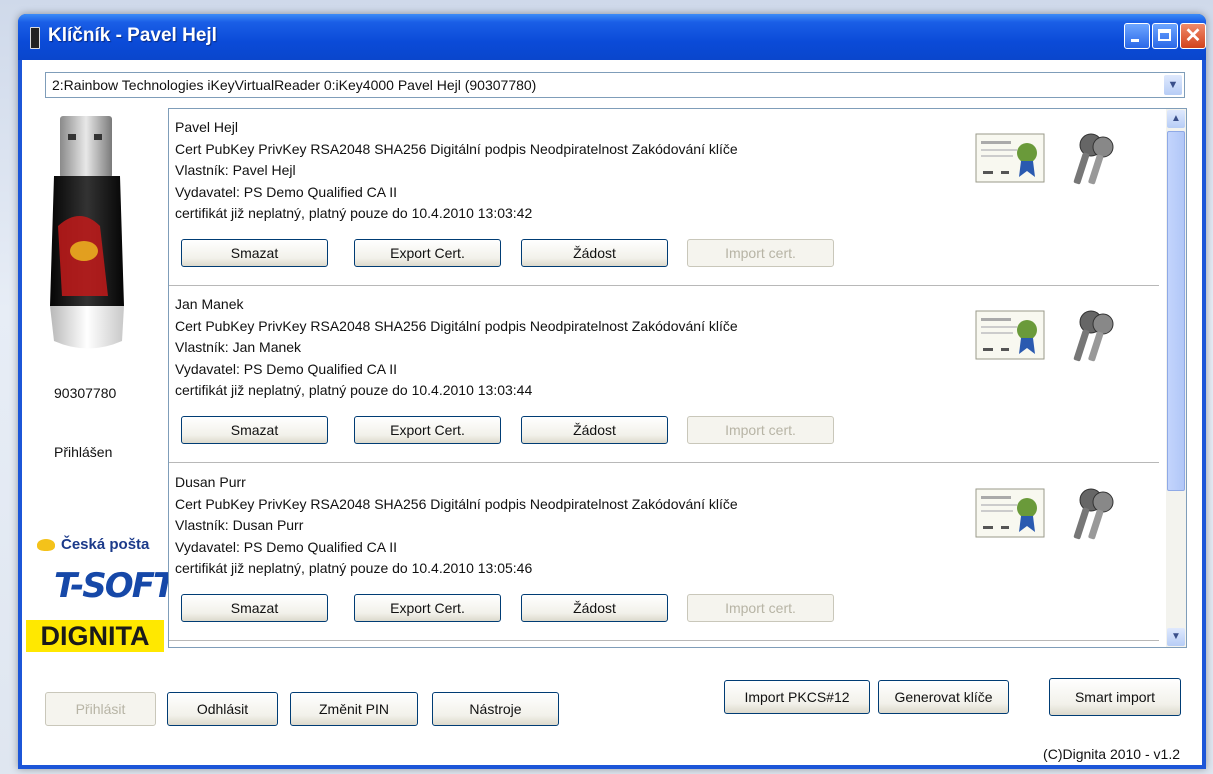  What do you see at coordinates (1111, 754) in the screenshot?
I see `copyright-text: (C)Dignita 2010 - v1.2` at bounding box center [1111, 754].